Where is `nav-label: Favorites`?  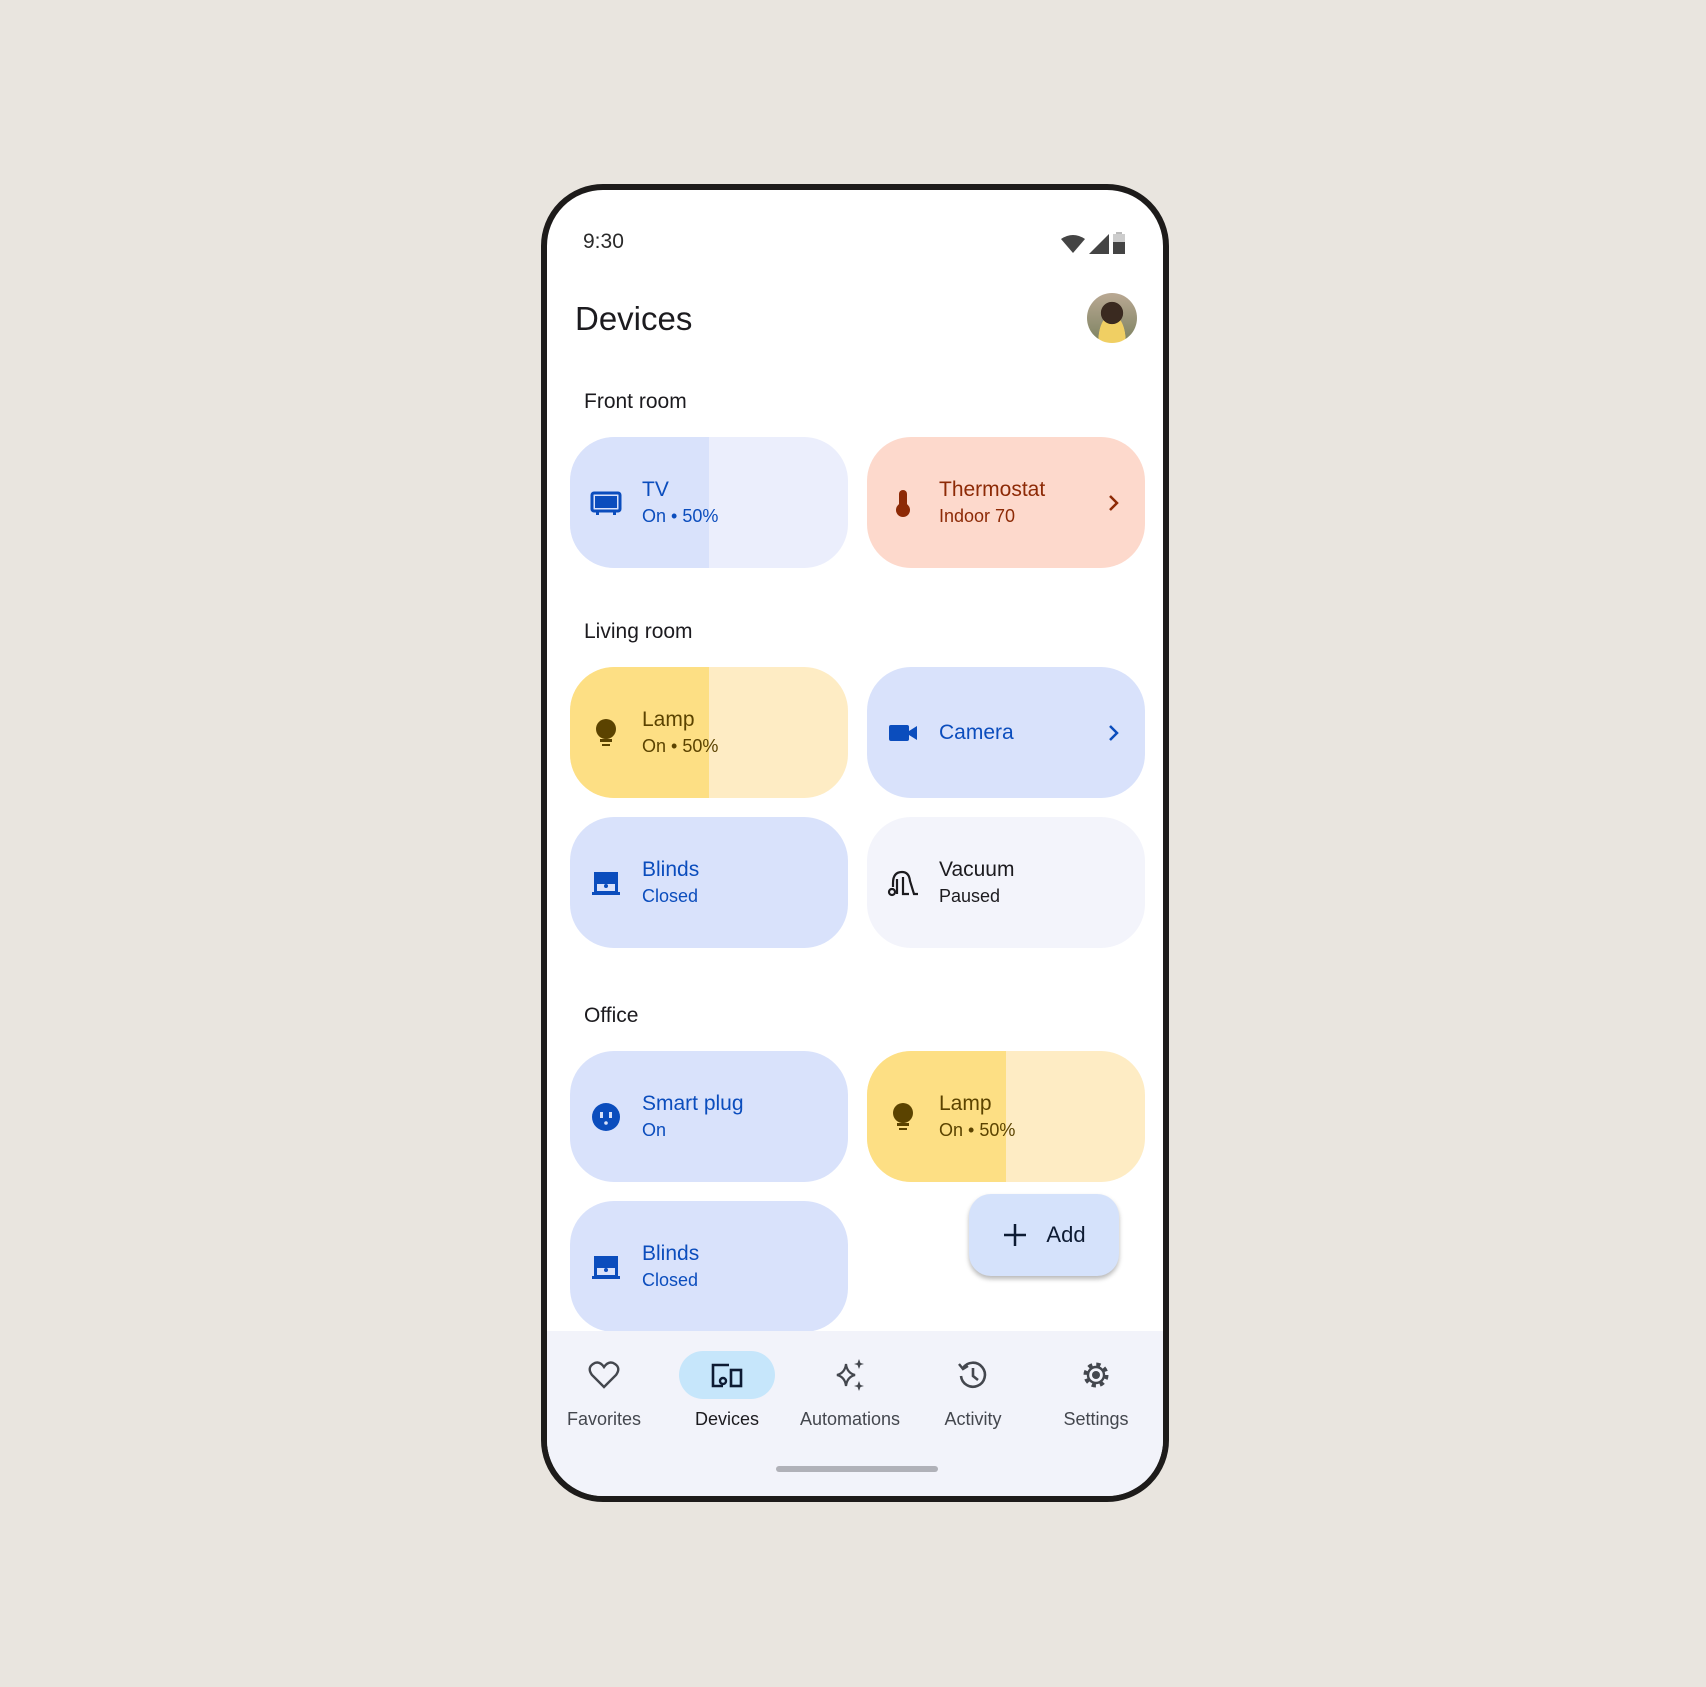 nav-label: Favorites is located at coordinates (604, 1419).